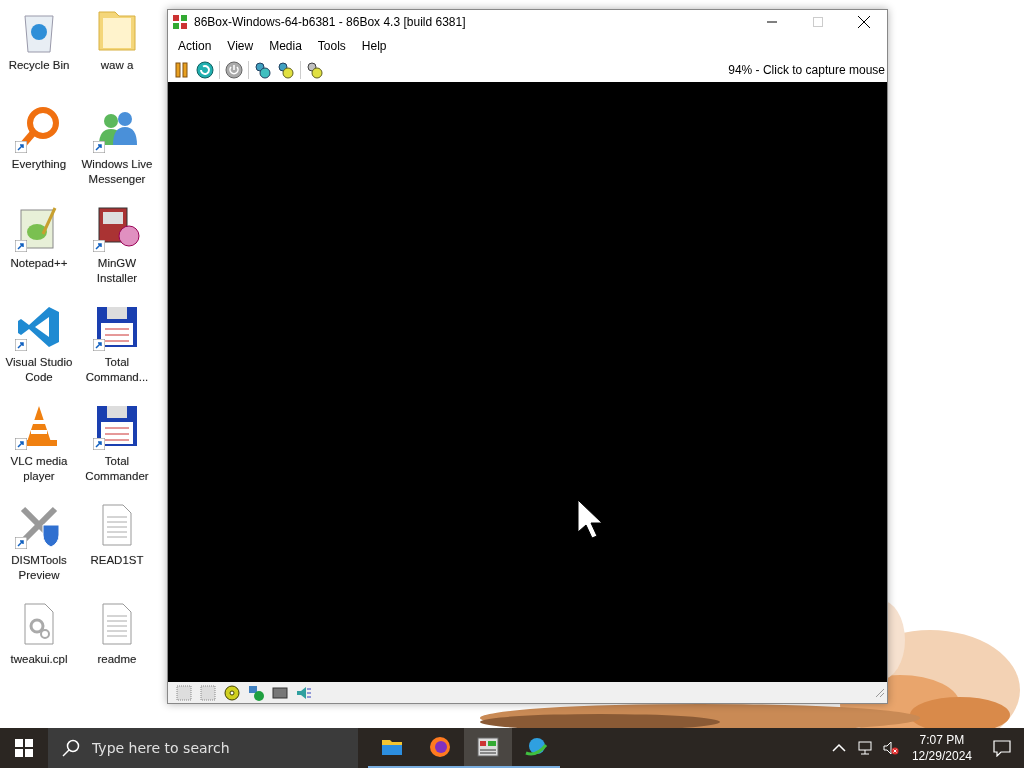 Image resolution: width=1024 pixels, height=768 pixels. I want to click on clock-time: 7:07 PM, so click(942, 740).